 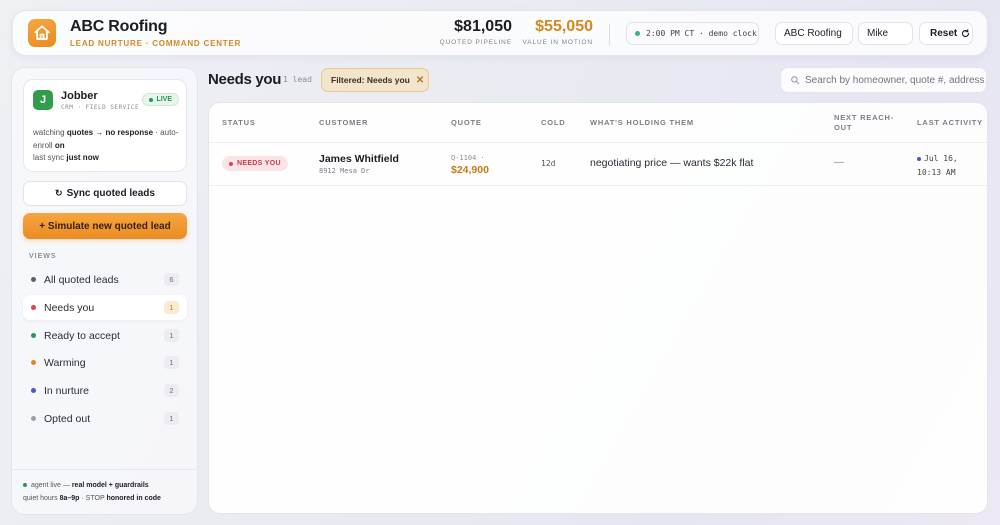 What do you see at coordinates (483, 26) in the screenshot?
I see `quoted-pipeline-value: $81,050` at bounding box center [483, 26].